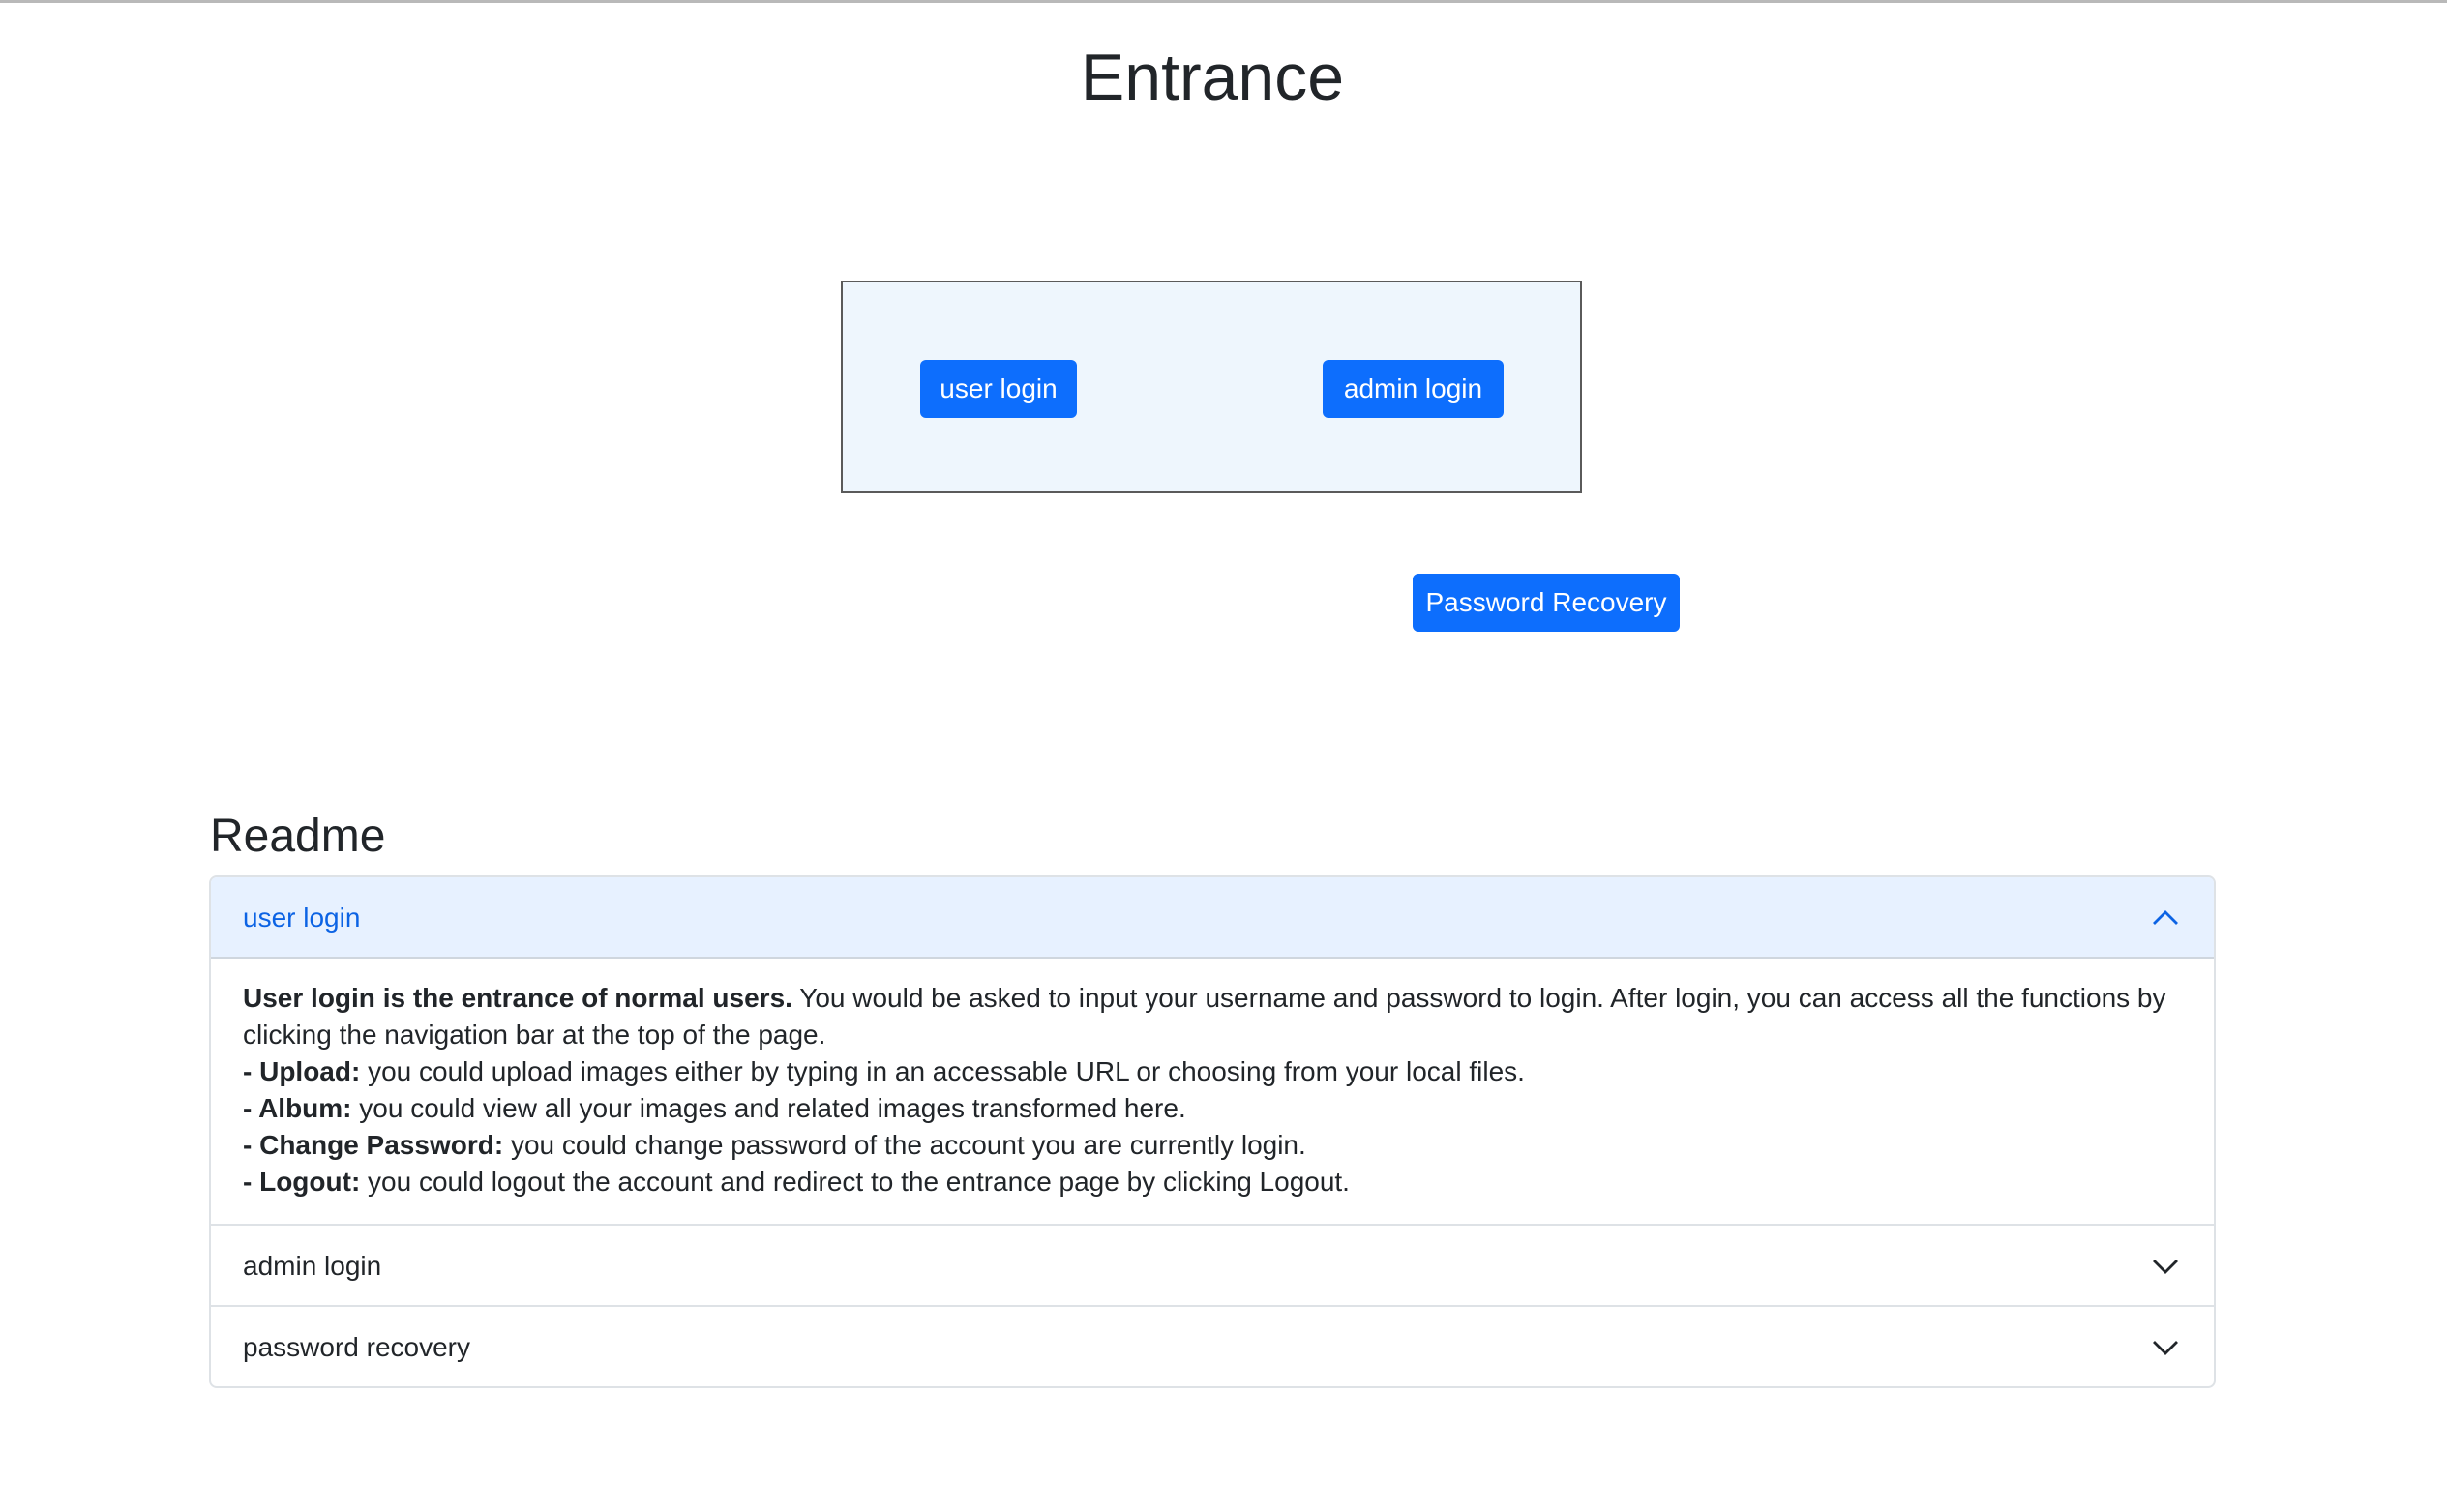 The image size is (2447, 1512). I want to click on accordion-title: admin login, so click(312, 1266).